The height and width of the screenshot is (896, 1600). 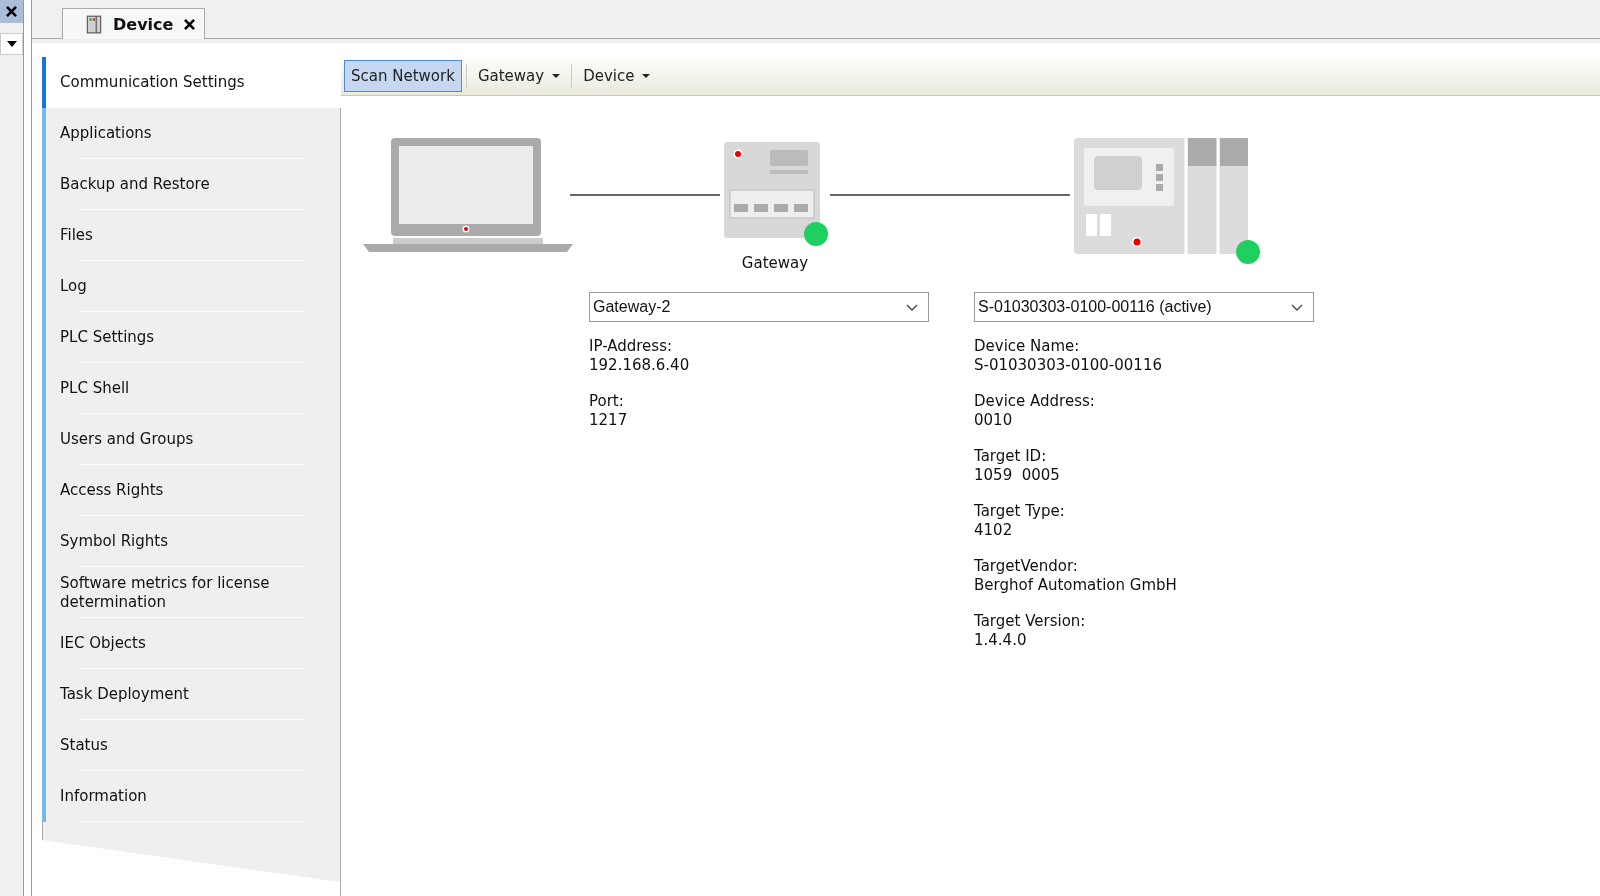 What do you see at coordinates (1144, 307) in the screenshot?
I see `device-select: S-01030303-0100-00116 (active)` at bounding box center [1144, 307].